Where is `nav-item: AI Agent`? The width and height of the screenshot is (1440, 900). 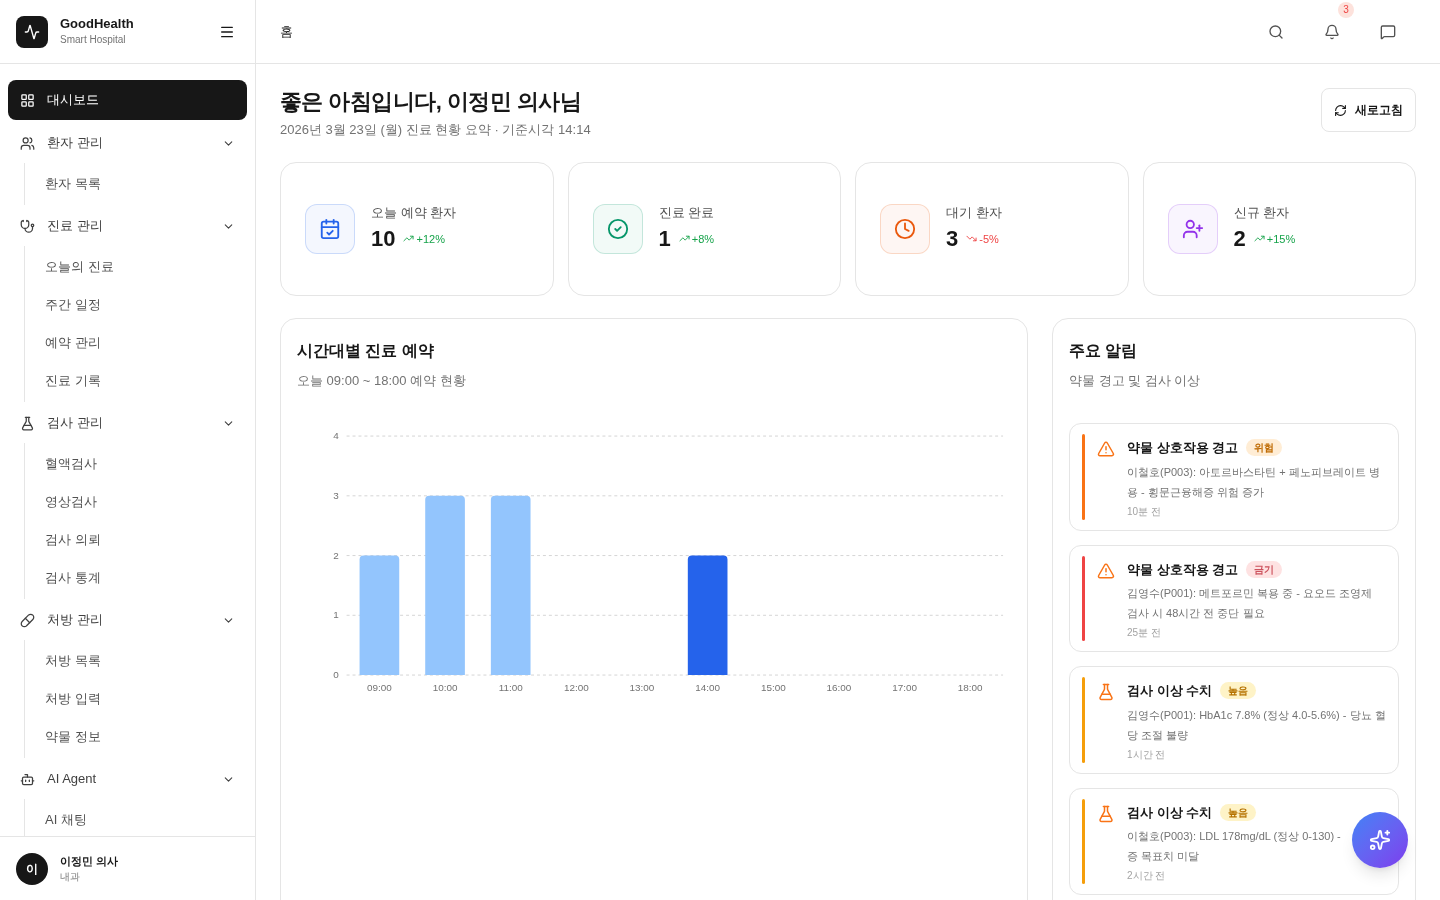
nav-item: AI Agent is located at coordinates (127, 779).